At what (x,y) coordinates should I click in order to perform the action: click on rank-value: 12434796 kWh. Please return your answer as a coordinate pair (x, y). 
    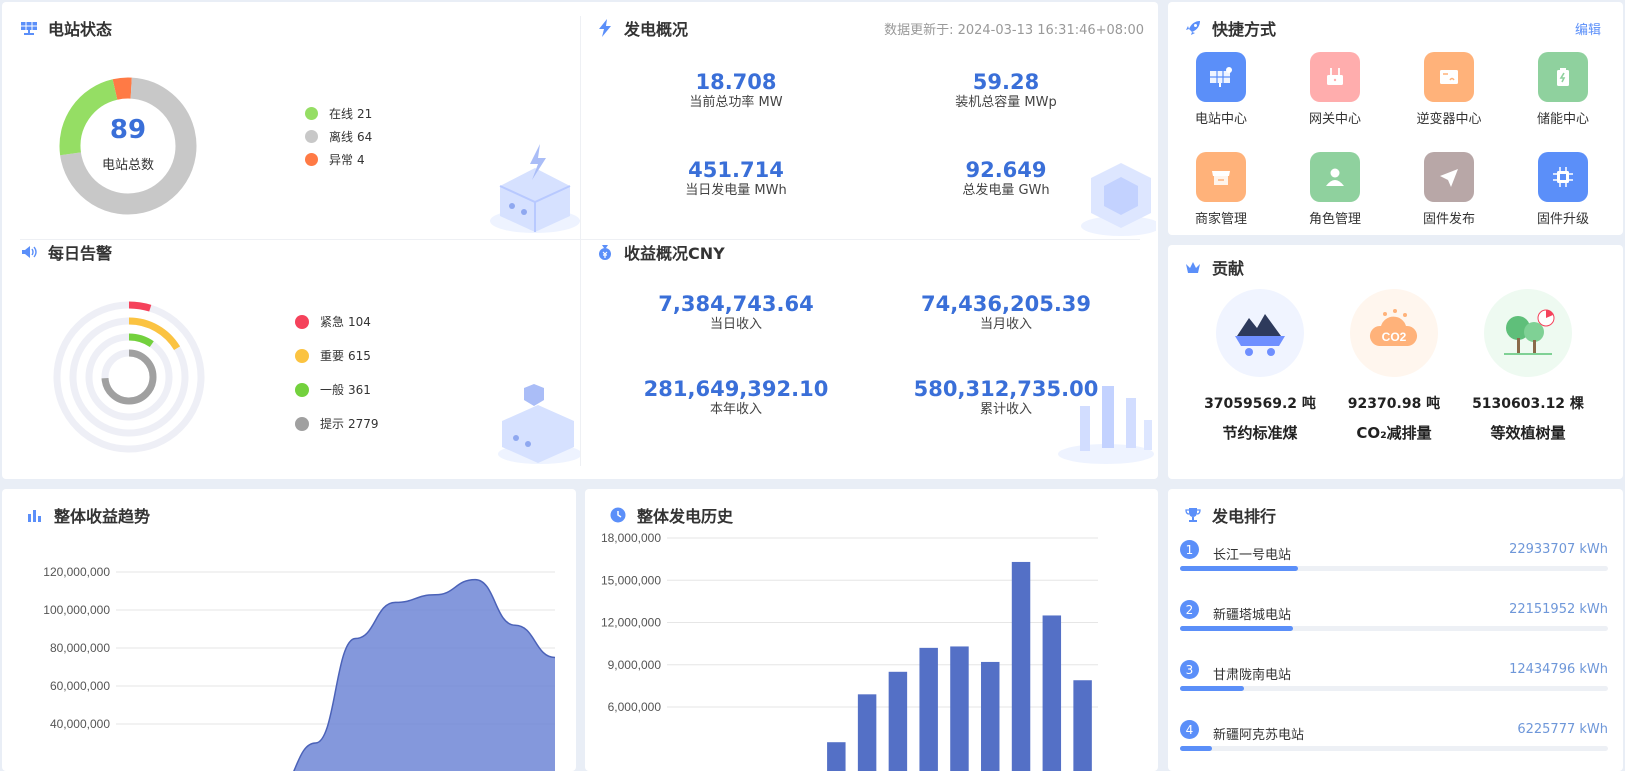
    Looking at the image, I should click on (1558, 669).